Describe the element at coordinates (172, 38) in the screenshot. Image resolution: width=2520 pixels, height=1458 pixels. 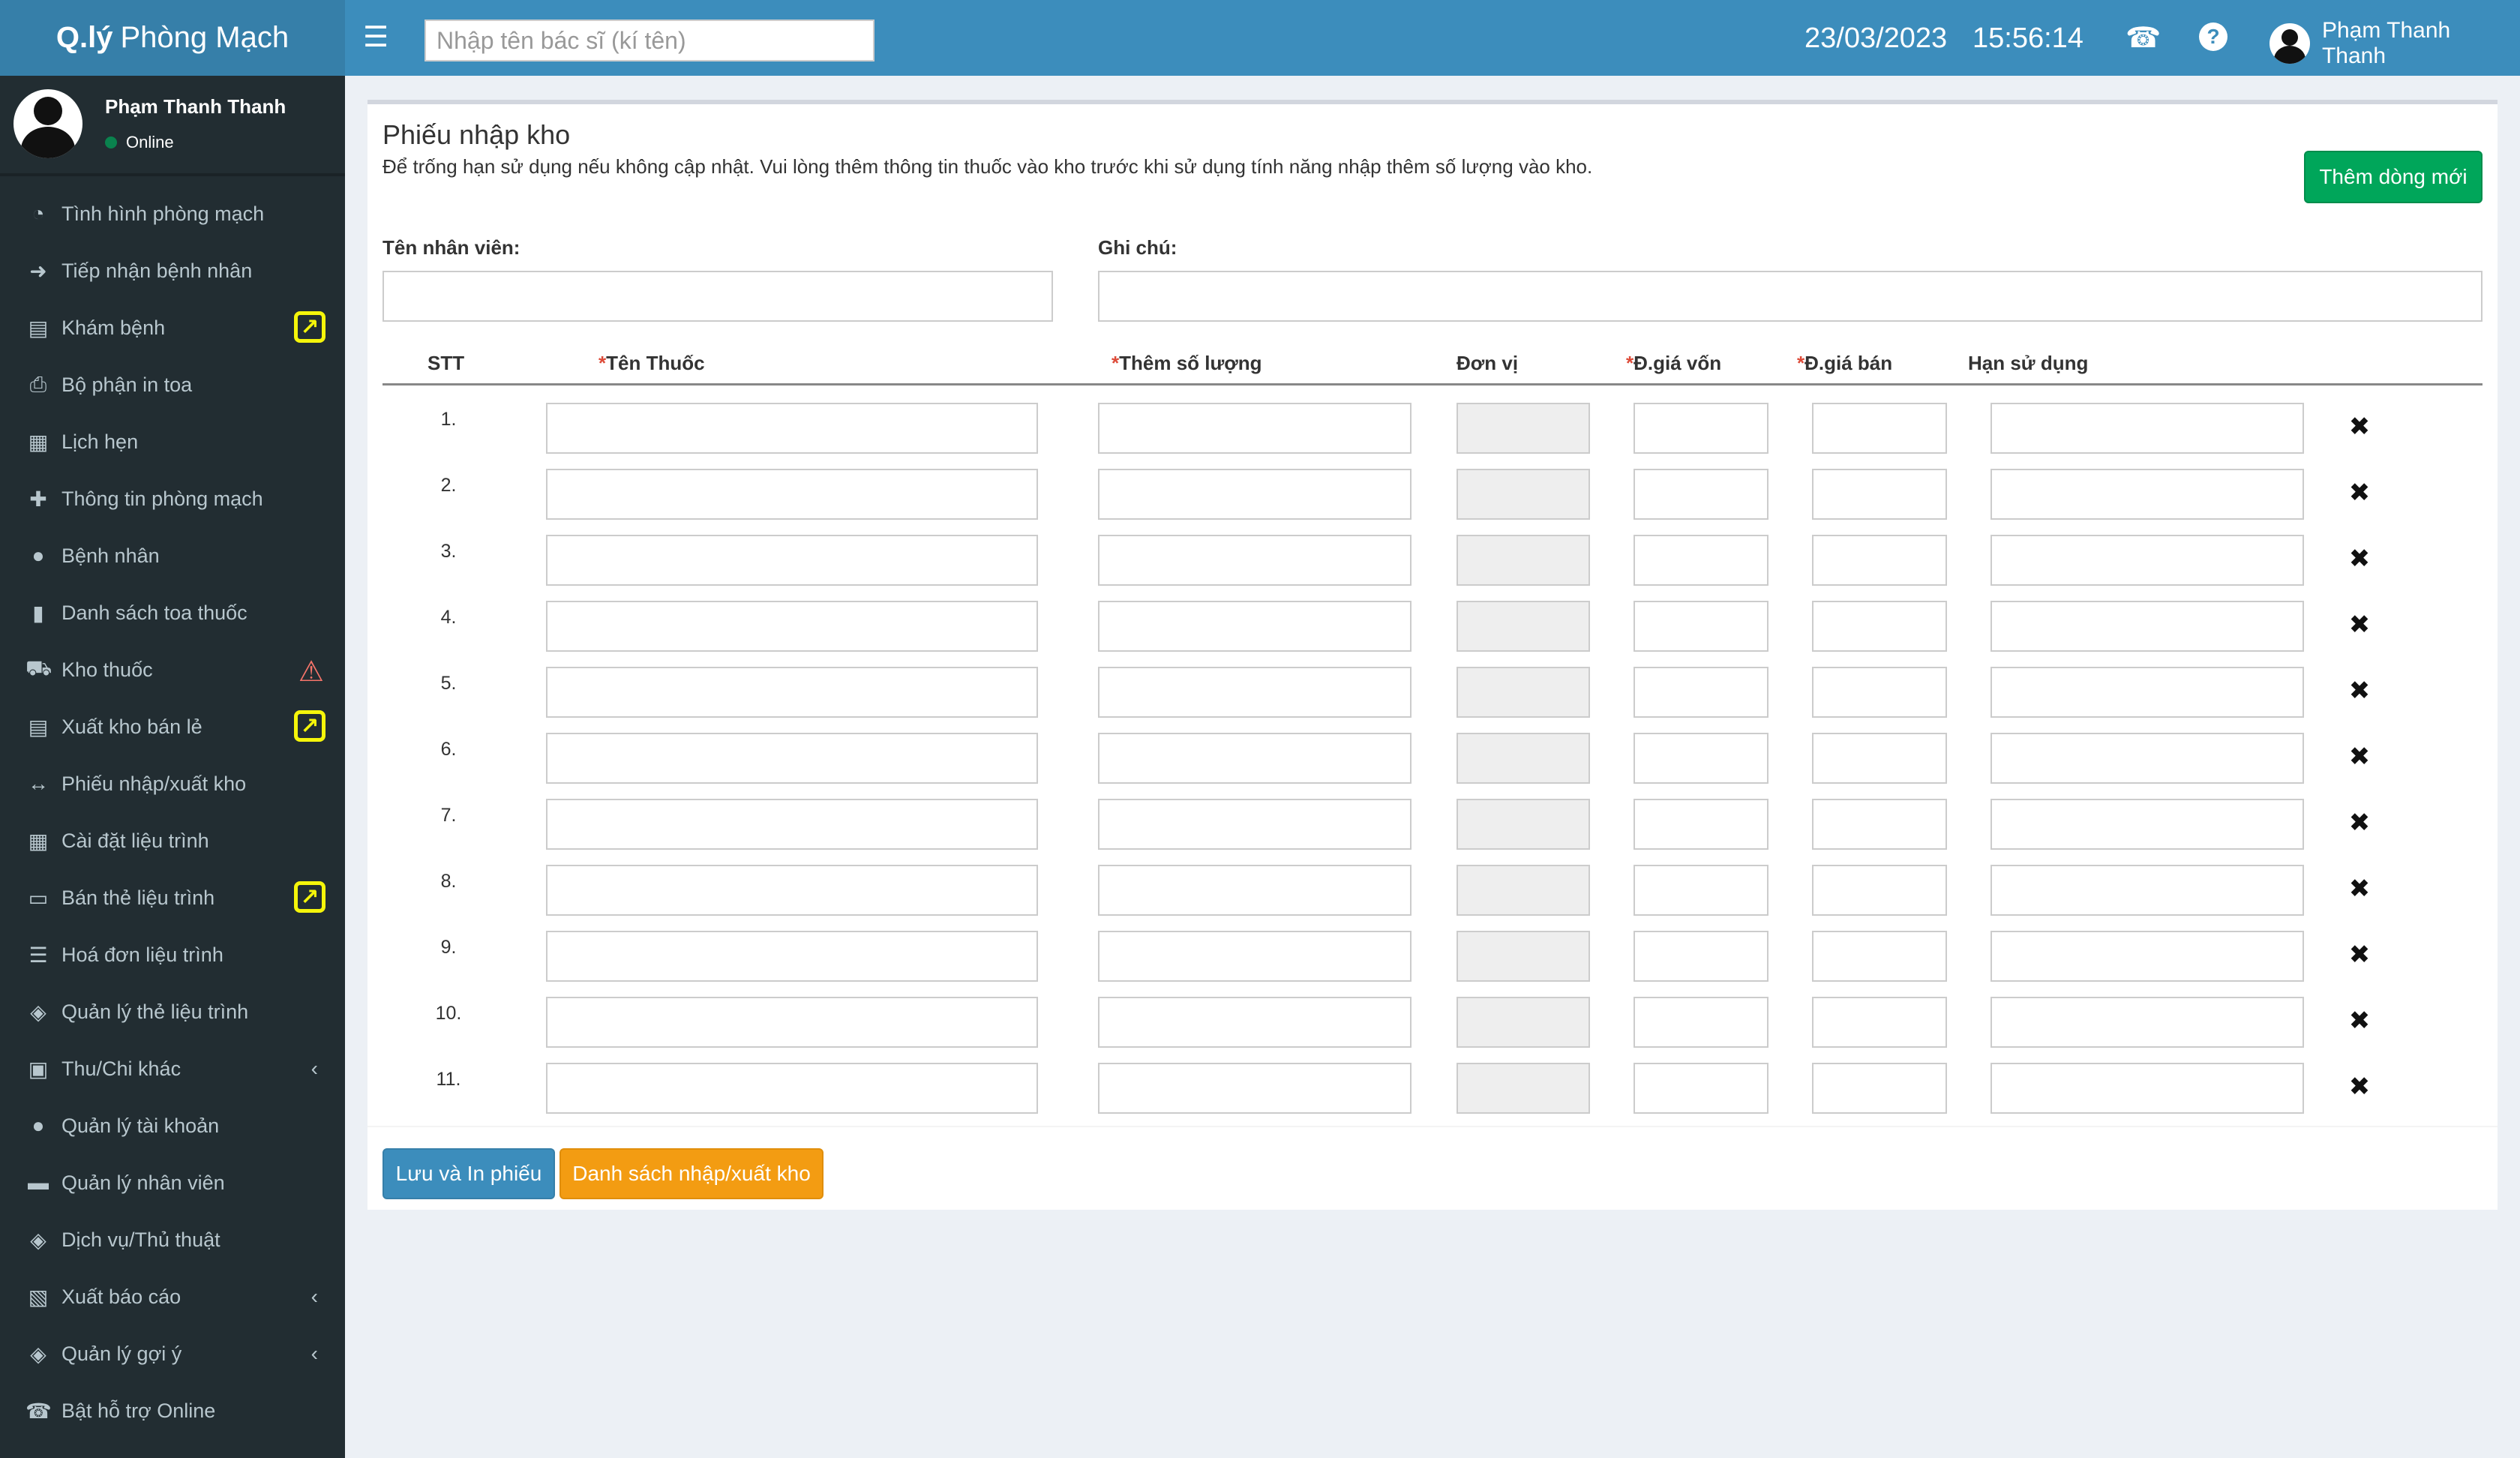
I see `app-logo: Q.lý Phòng Mạch` at that location.